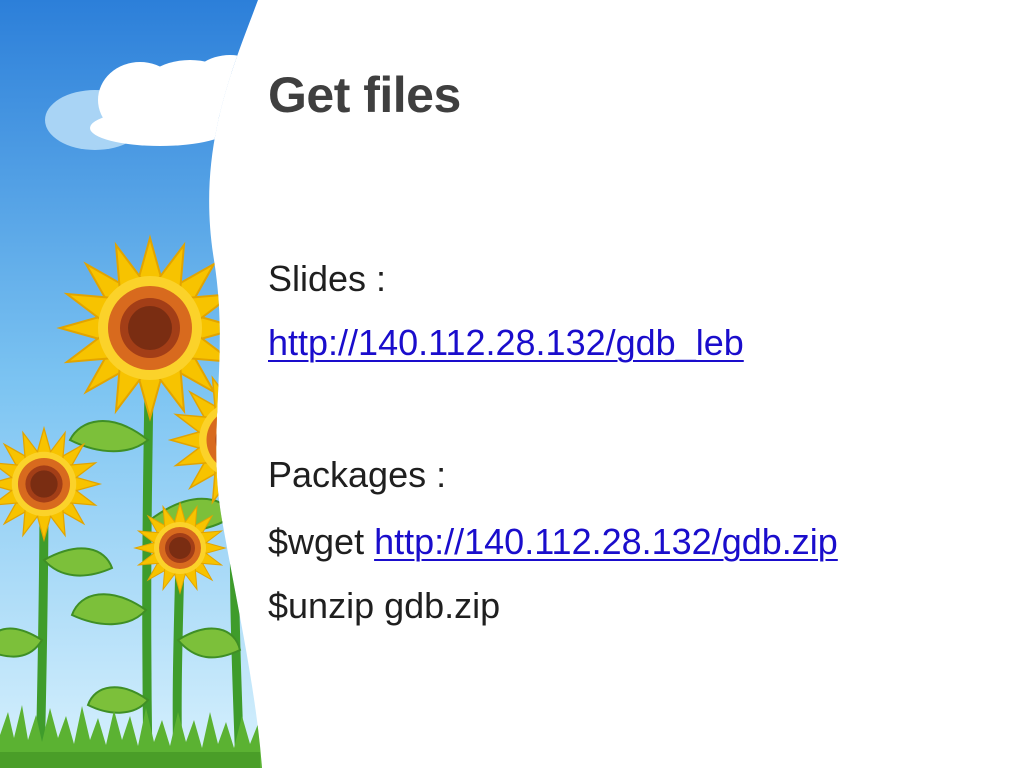  I want to click on slides-link: http://140.112.28.132/gdb_leb, so click(506, 342).